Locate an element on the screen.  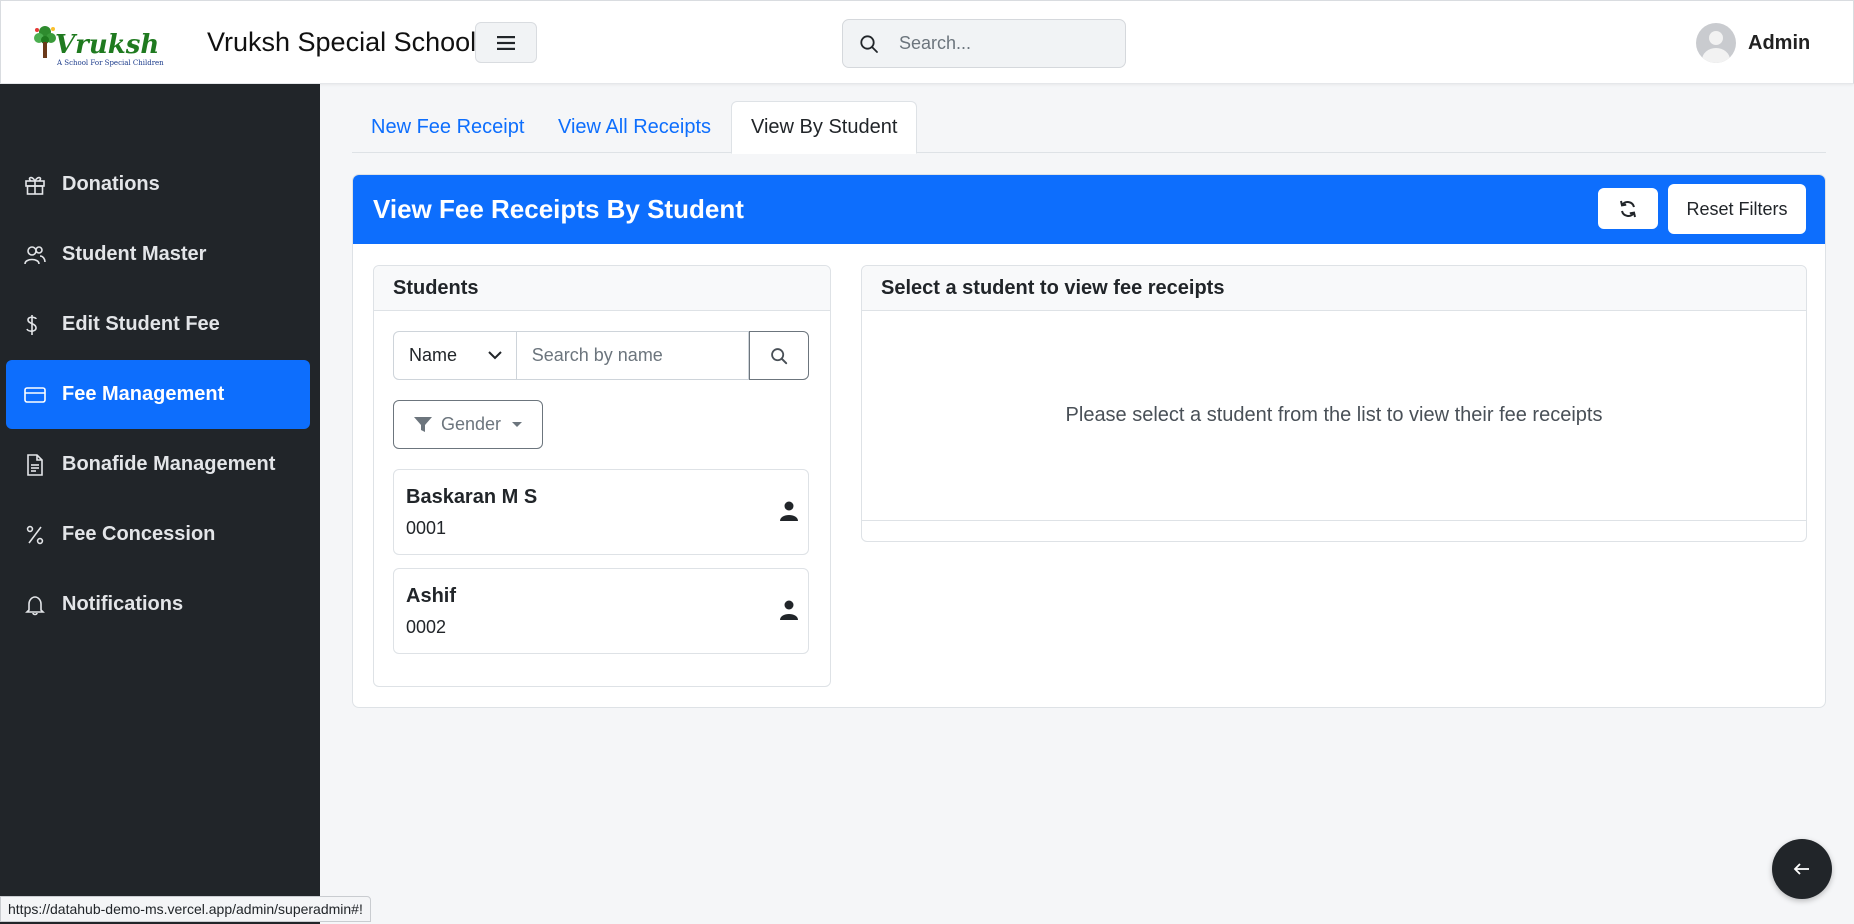
user-menu: Admin is located at coordinates (1753, 43).